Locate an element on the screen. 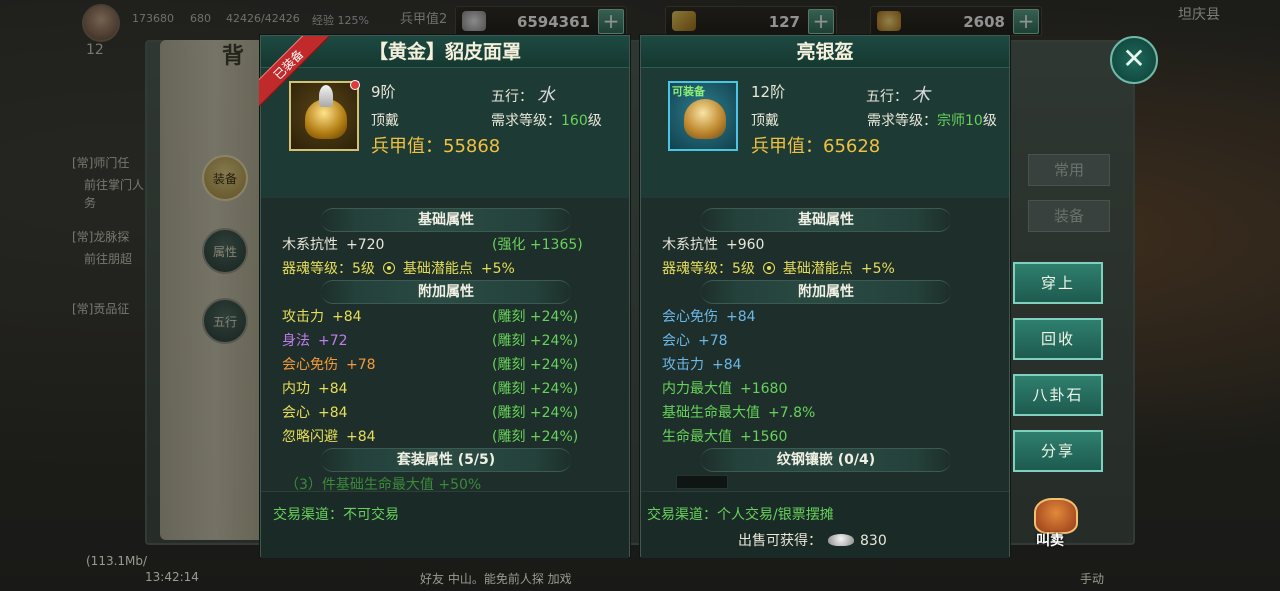 This screenshot has width=1280, height=591. chat-line: 好友 中山。能免前人探 加戏 is located at coordinates (496, 578).